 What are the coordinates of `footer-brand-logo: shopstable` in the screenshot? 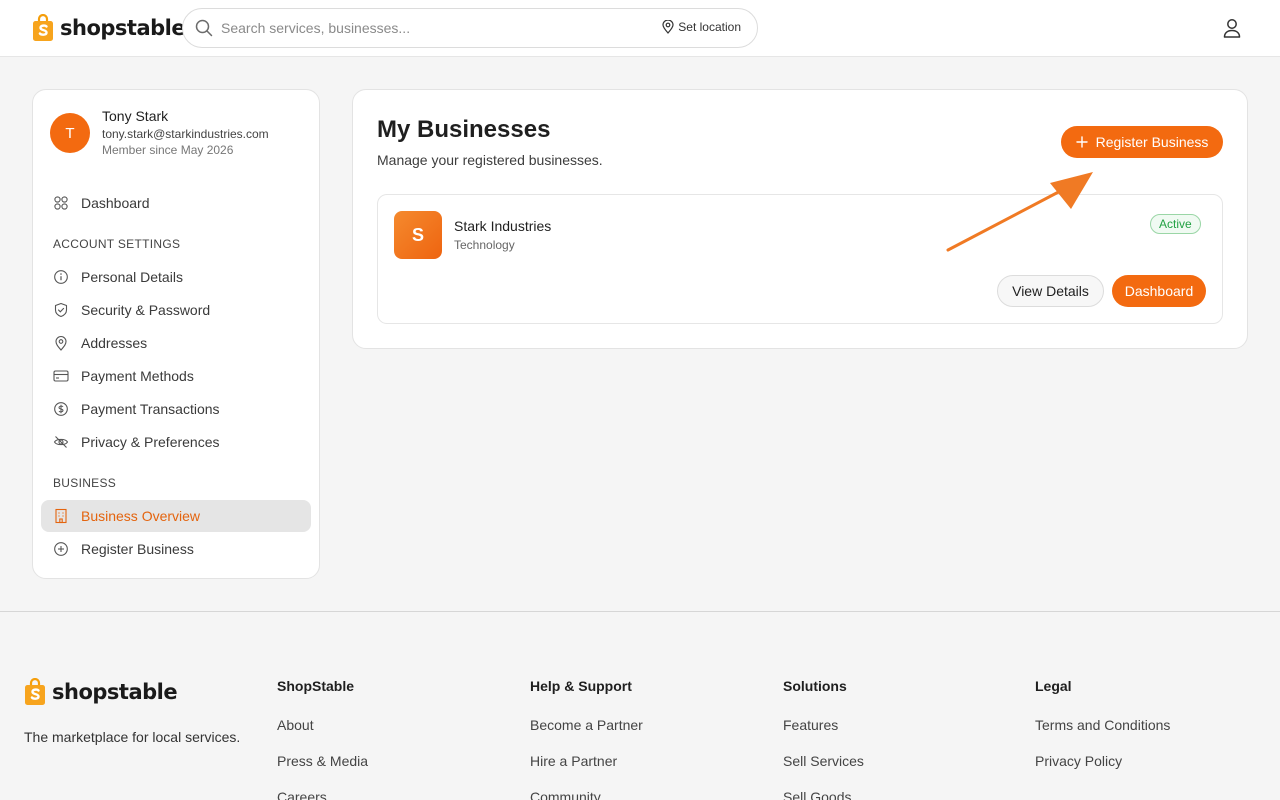 It's located at (101, 692).